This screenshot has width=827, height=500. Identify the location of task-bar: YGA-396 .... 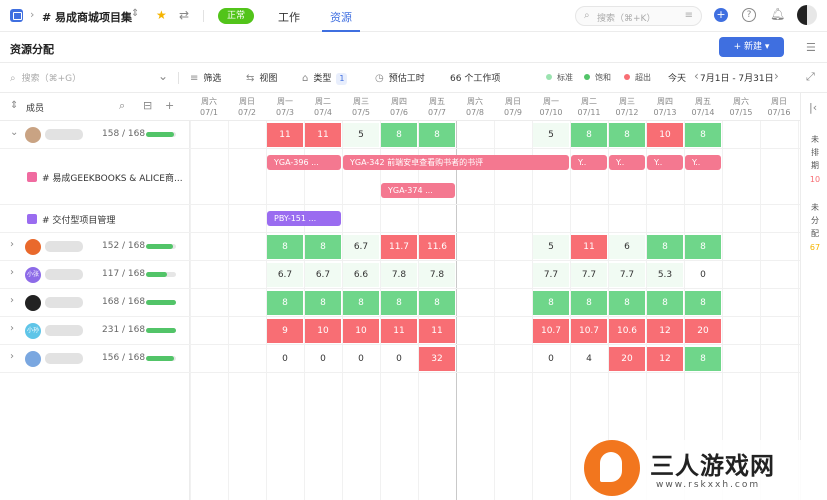
(304, 162).